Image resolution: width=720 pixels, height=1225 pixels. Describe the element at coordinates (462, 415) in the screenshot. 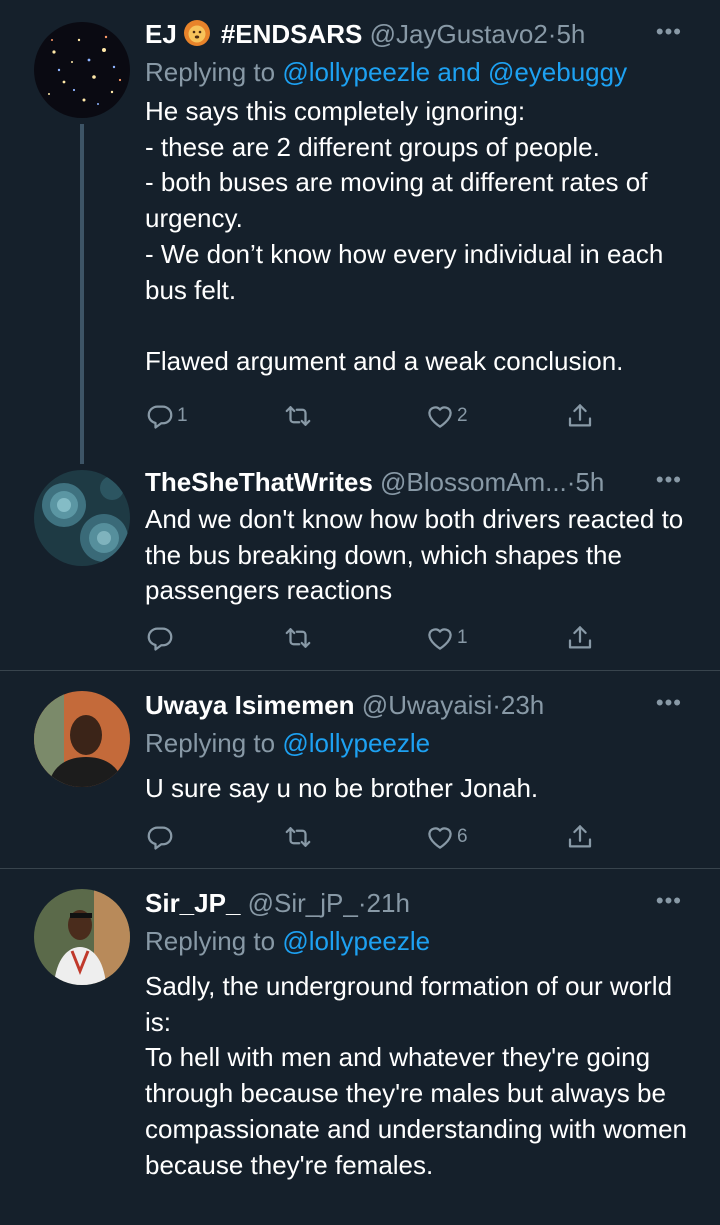

I see `like-count: 2` at that location.